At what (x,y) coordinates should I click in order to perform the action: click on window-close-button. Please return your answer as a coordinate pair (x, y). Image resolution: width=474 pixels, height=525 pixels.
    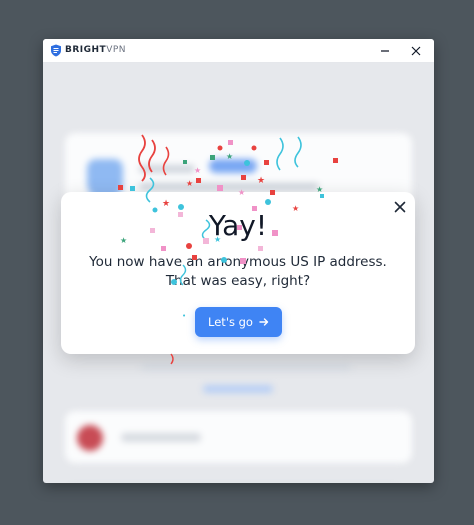
    Looking at the image, I should click on (416, 50).